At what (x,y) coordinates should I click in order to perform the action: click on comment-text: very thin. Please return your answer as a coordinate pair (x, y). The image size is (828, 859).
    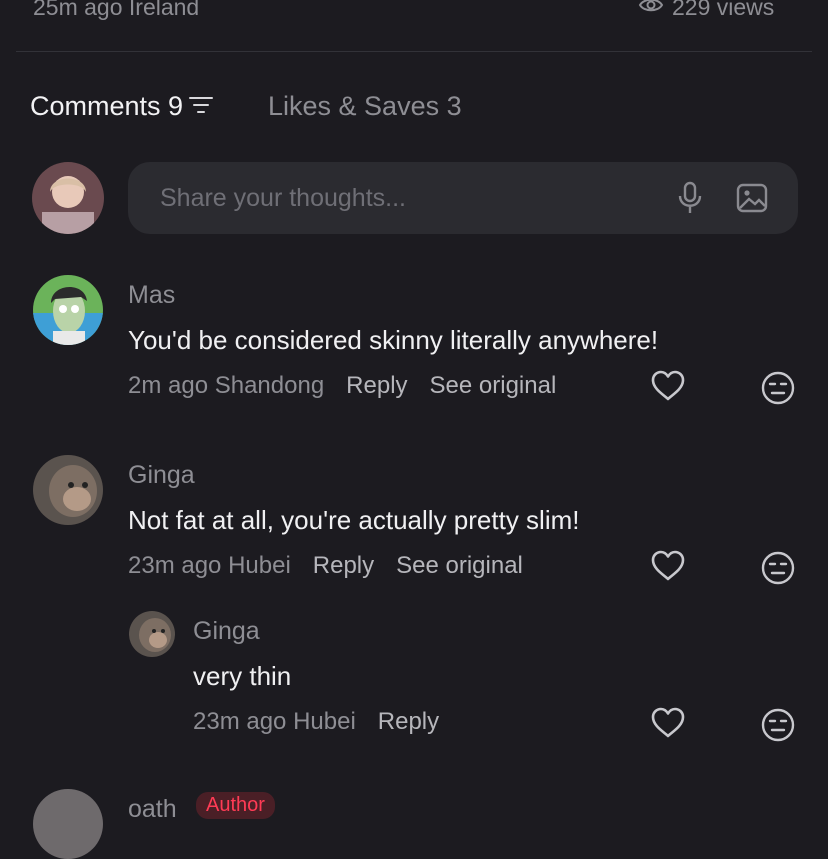
    Looking at the image, I should click on (242, 676).